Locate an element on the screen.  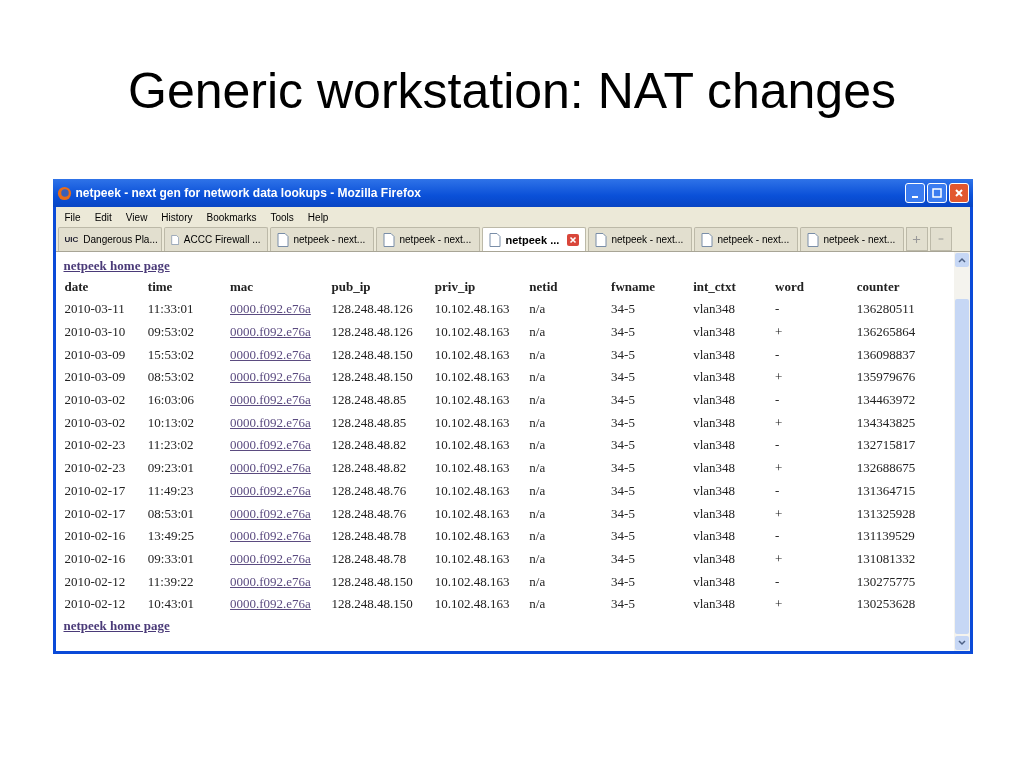
menu-item: Tools is located at coordinates (282, 217).